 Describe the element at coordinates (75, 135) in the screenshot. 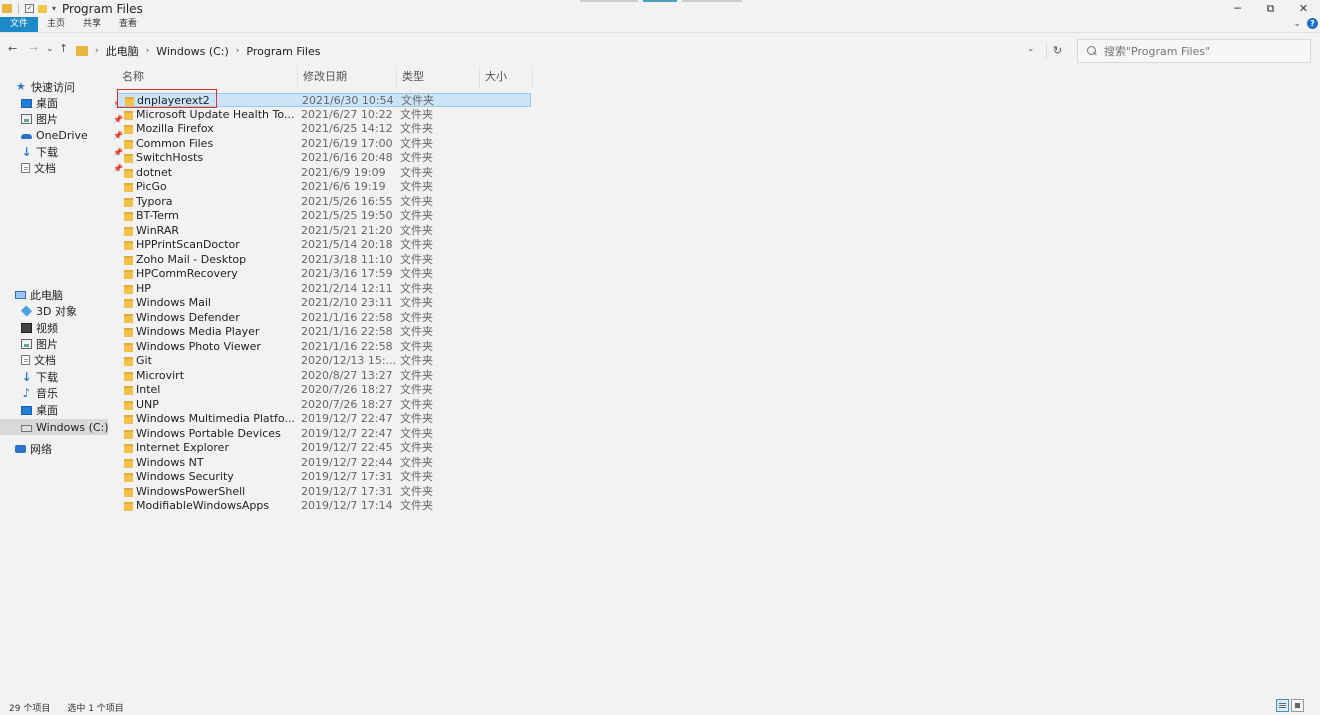

I see `nav-onedrive: OneDrive 📌` at that location.